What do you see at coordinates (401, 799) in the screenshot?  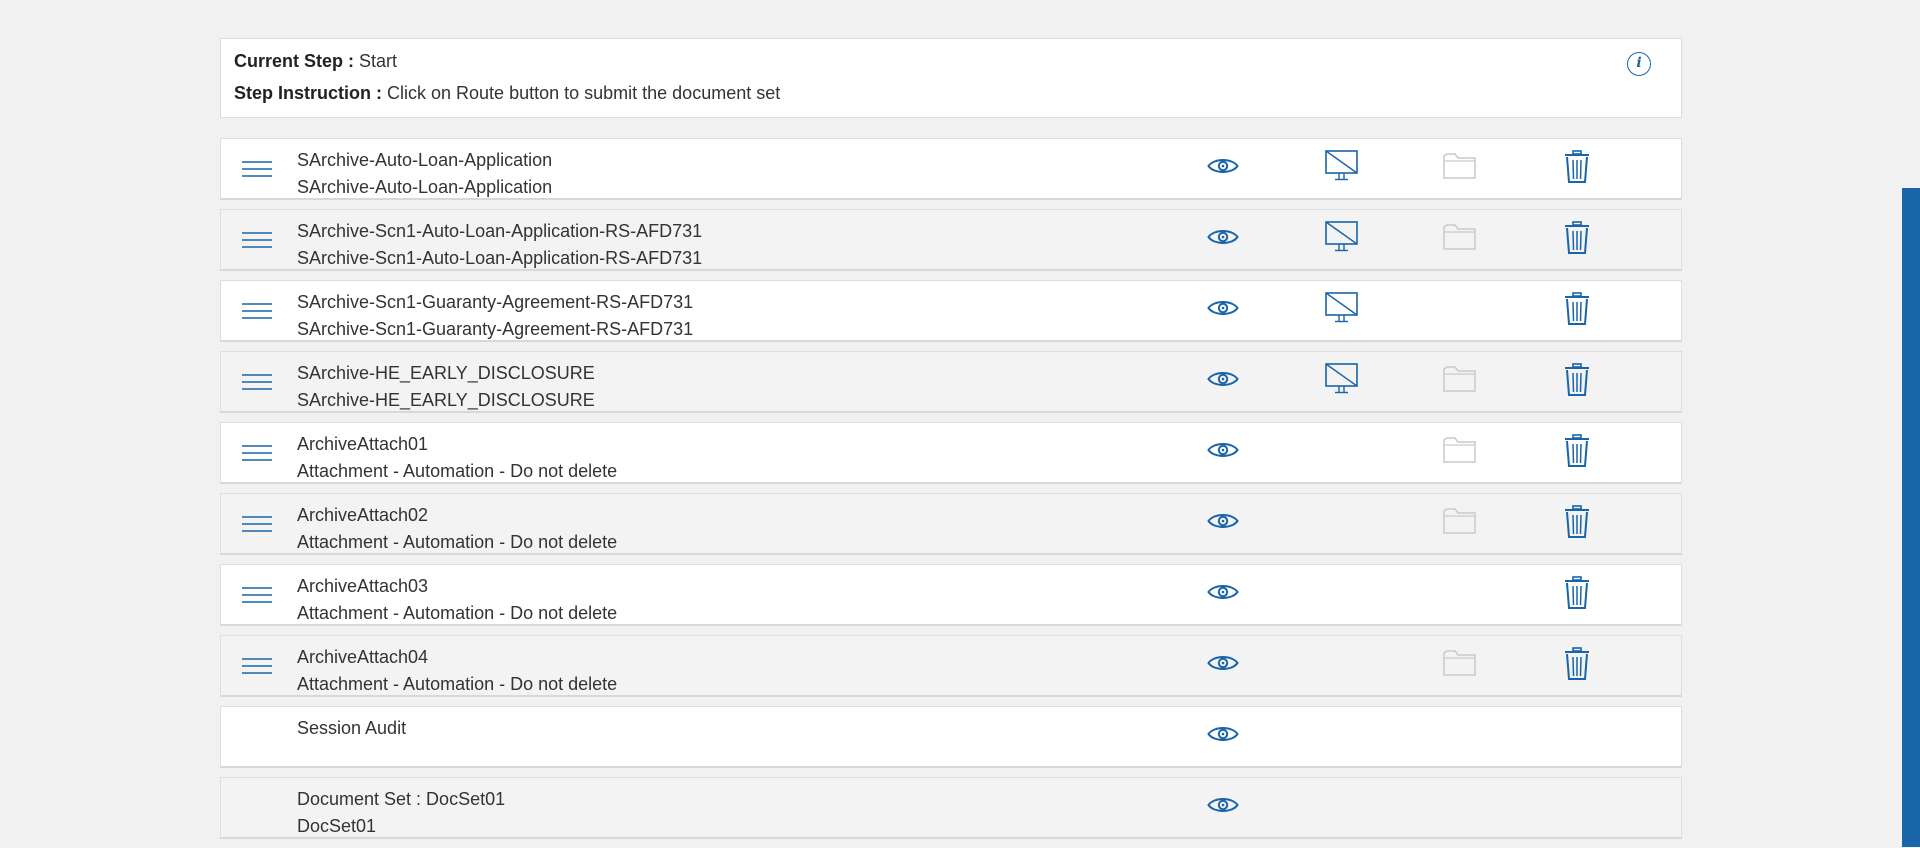 I see `document-title: Document Set : DocSet01` at bounding box center [401, 799].